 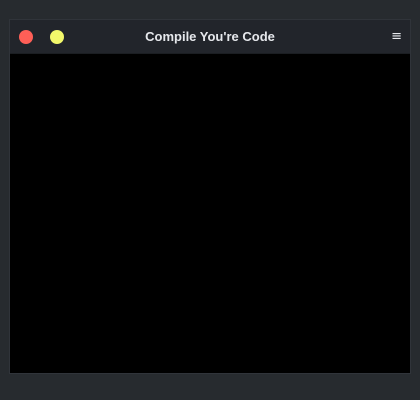 I want to click on title-bar: Compile You're Code ≡, so click(x=210, y=37).